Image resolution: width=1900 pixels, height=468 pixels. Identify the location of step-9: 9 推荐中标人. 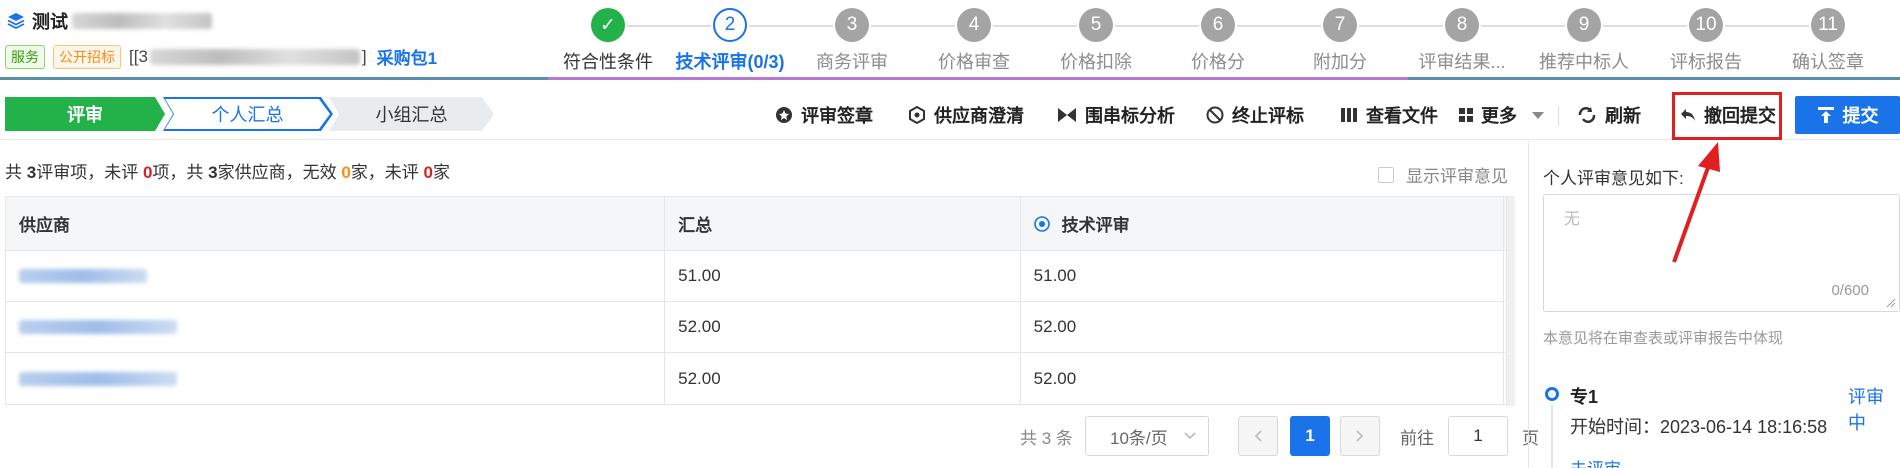
(1584, 41).